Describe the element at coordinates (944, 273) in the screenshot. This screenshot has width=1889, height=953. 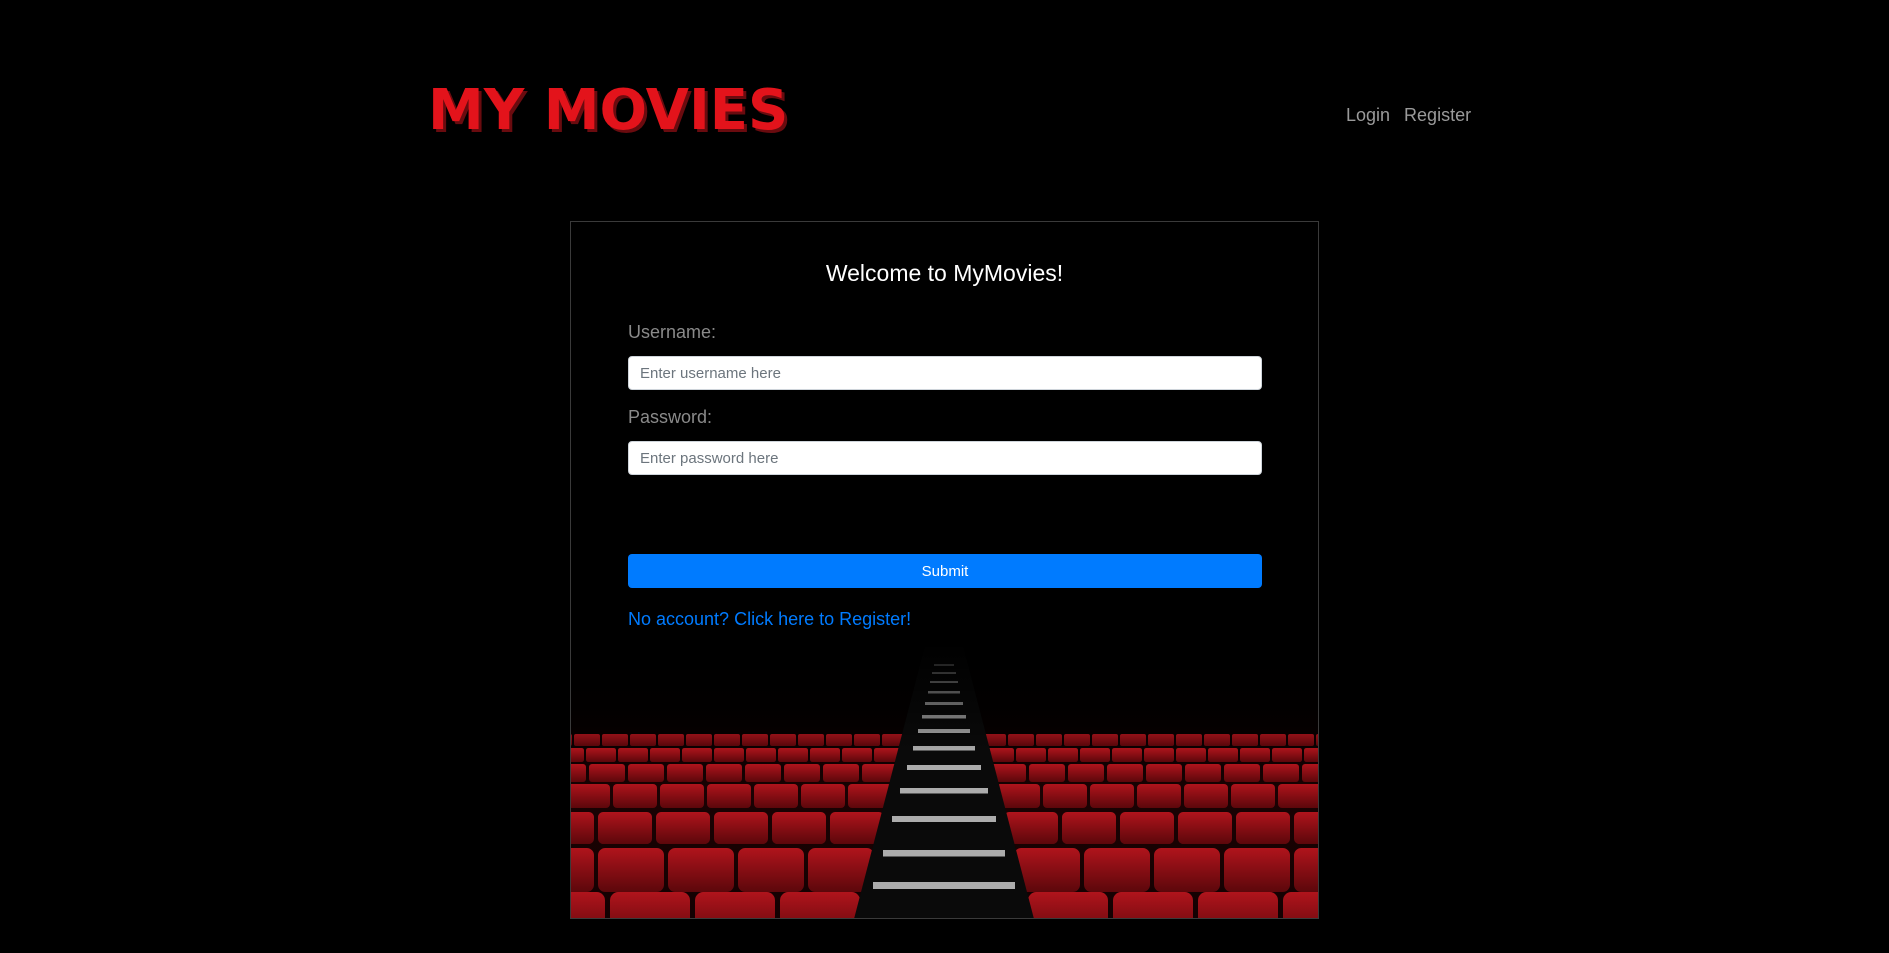
I see `welcome-title: Welcome to MyMovies!` at that location.